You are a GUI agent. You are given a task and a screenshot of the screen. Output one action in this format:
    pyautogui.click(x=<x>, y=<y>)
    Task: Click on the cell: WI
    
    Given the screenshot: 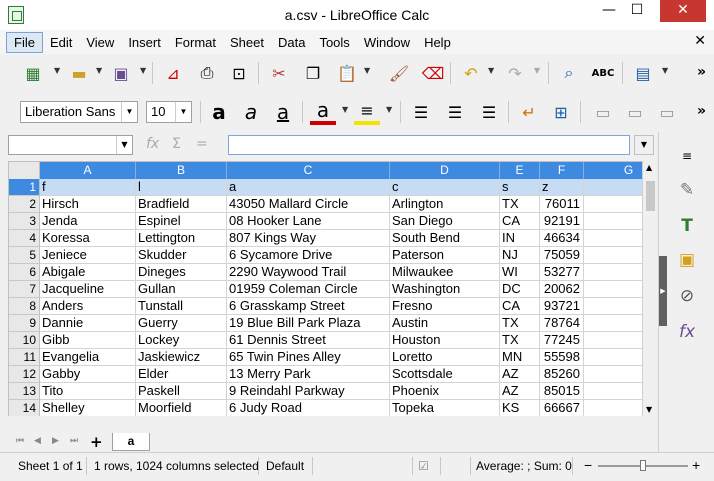 What is the action you would take?
    pyautogui.click(x=520, y=272)
    